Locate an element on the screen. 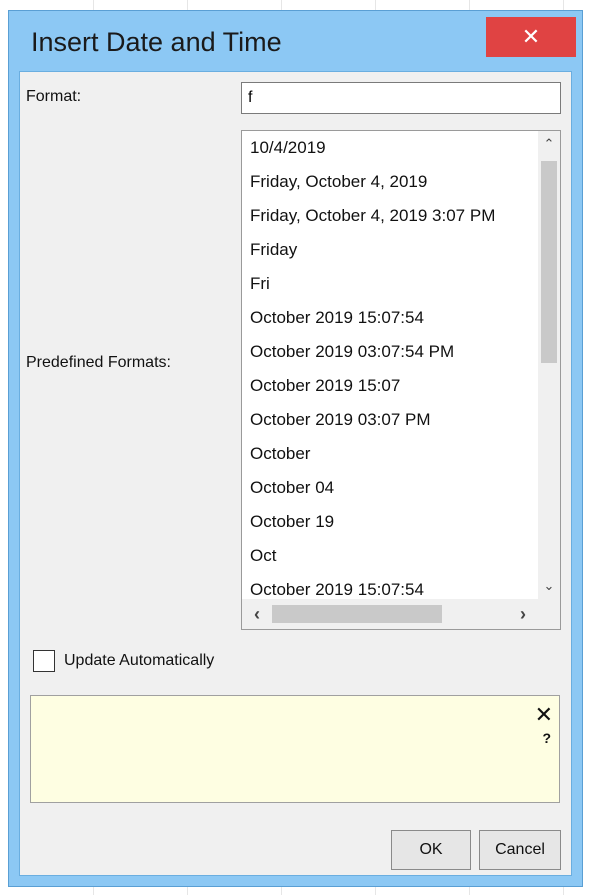  predefined-formats-label: Predefined Formats: is located at coordinates (98, 362).